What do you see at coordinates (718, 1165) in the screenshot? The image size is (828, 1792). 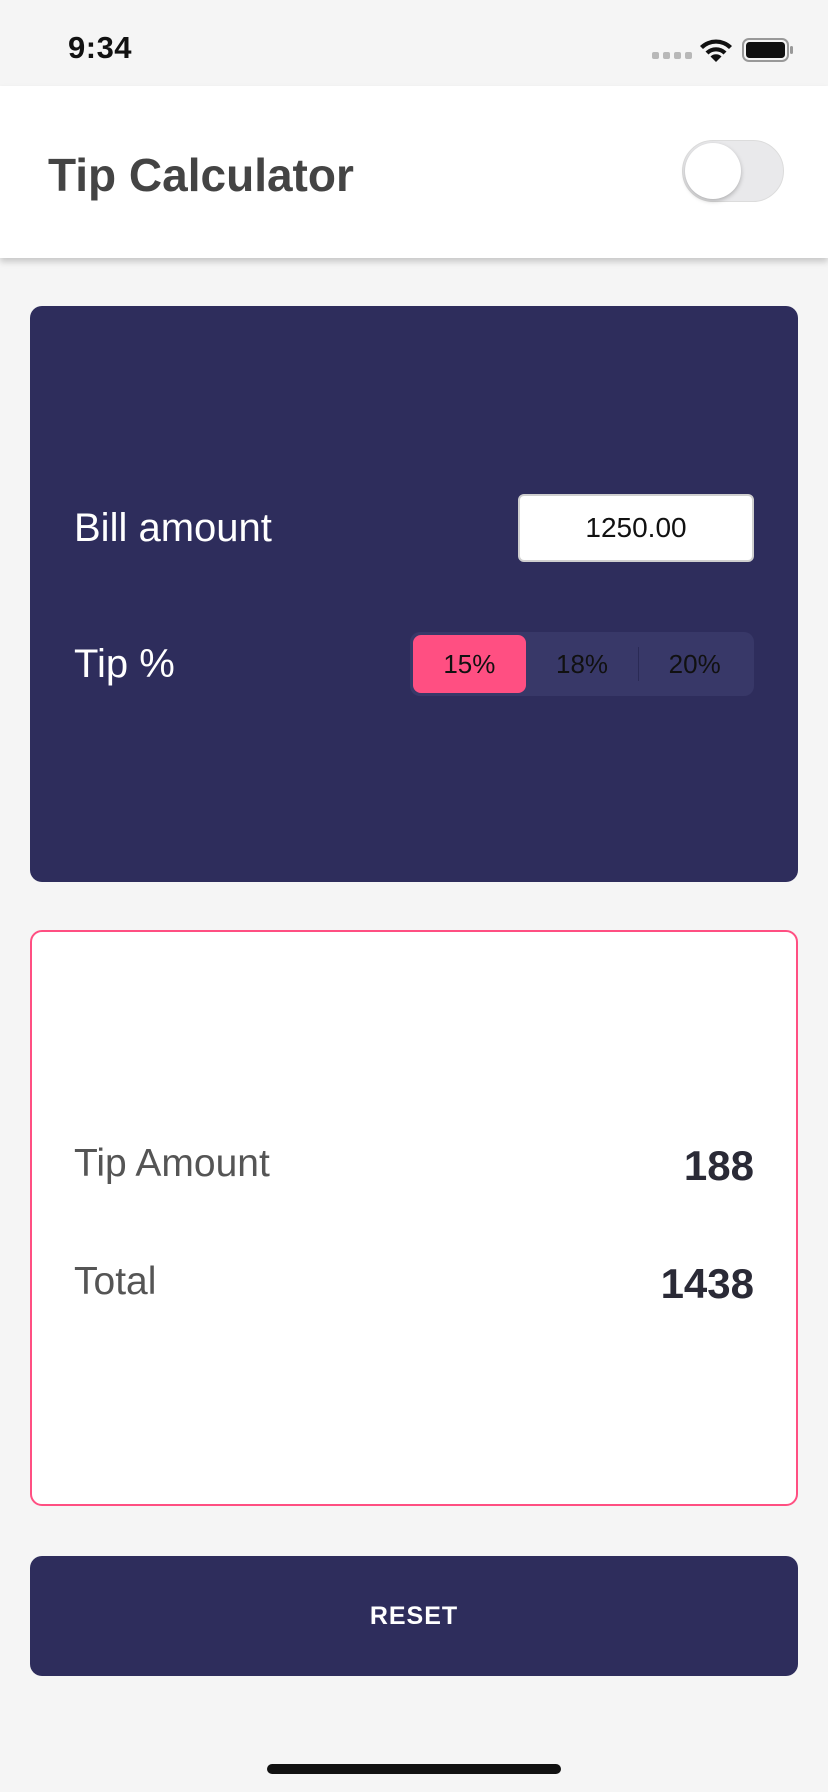 I see `tip-amount-value: 188` at bounding box center [718, 1165].